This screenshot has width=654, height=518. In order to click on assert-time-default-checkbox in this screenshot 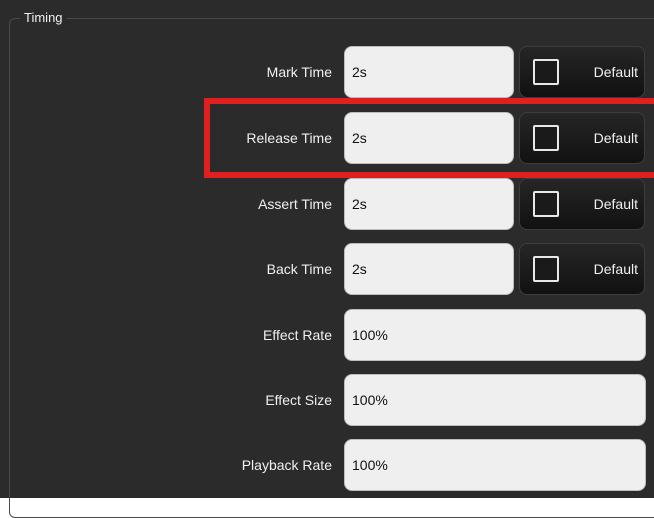, I will do `click(546, 204)`.